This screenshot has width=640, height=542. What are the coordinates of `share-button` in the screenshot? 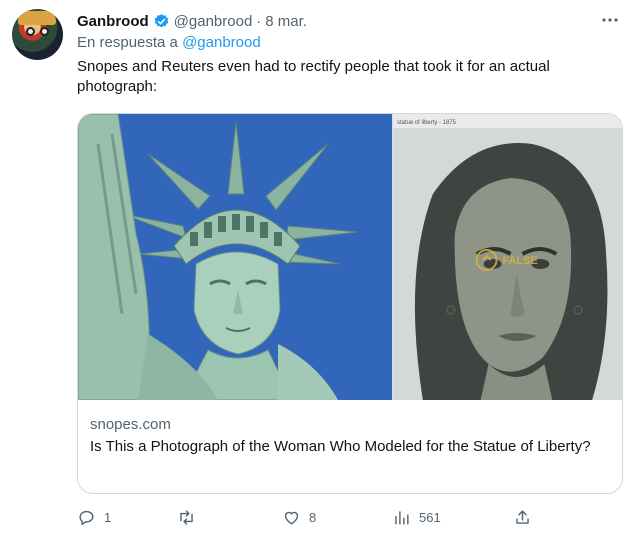 It's located at (522, 517).